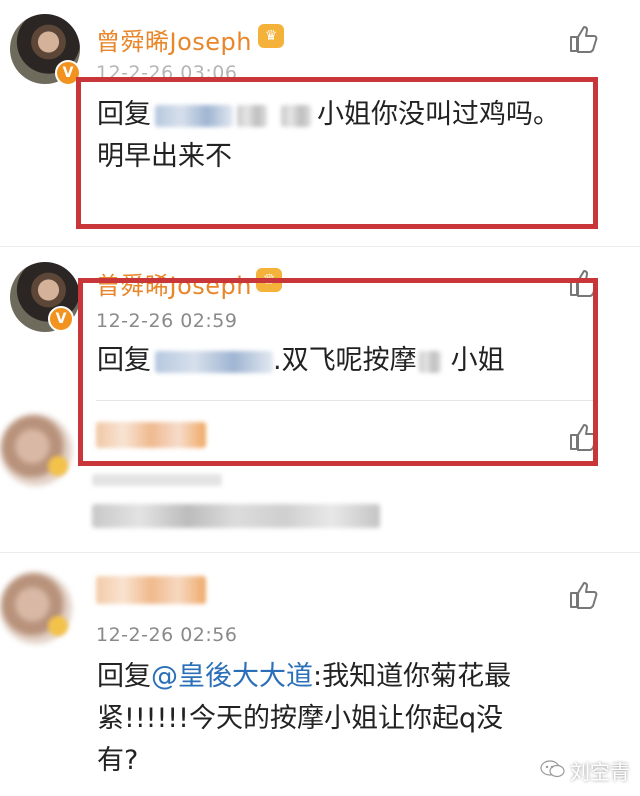 The height and width of the screenshot is (796, 640). I want to click on blurred-username, so click(151, 590).